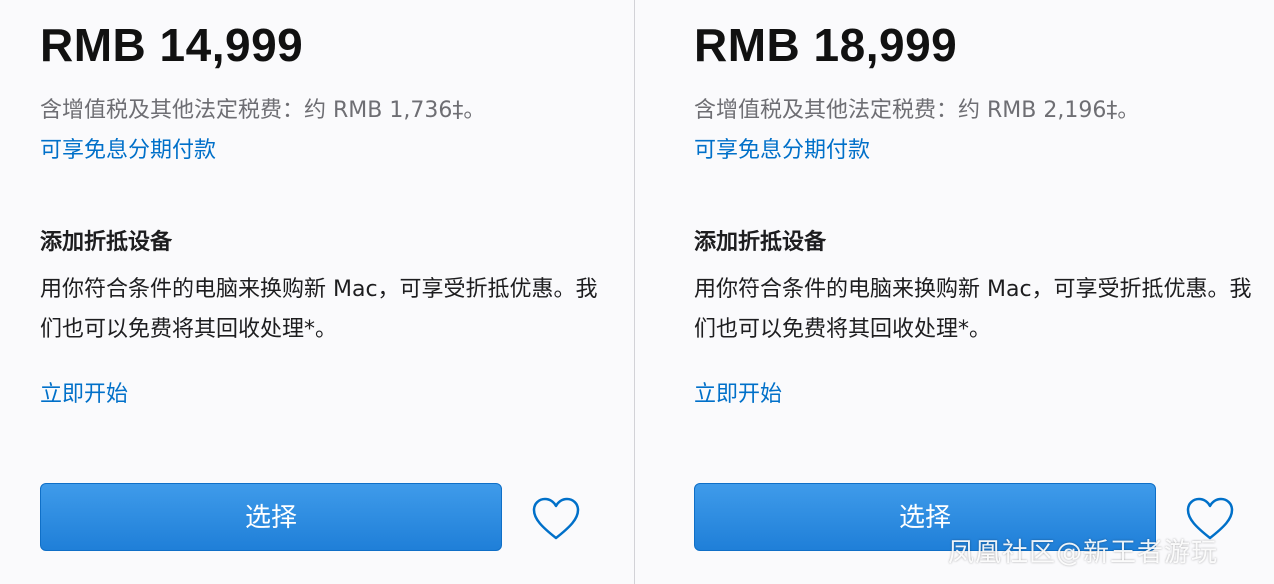  I want to click on heart-icon, so click(556, 519).